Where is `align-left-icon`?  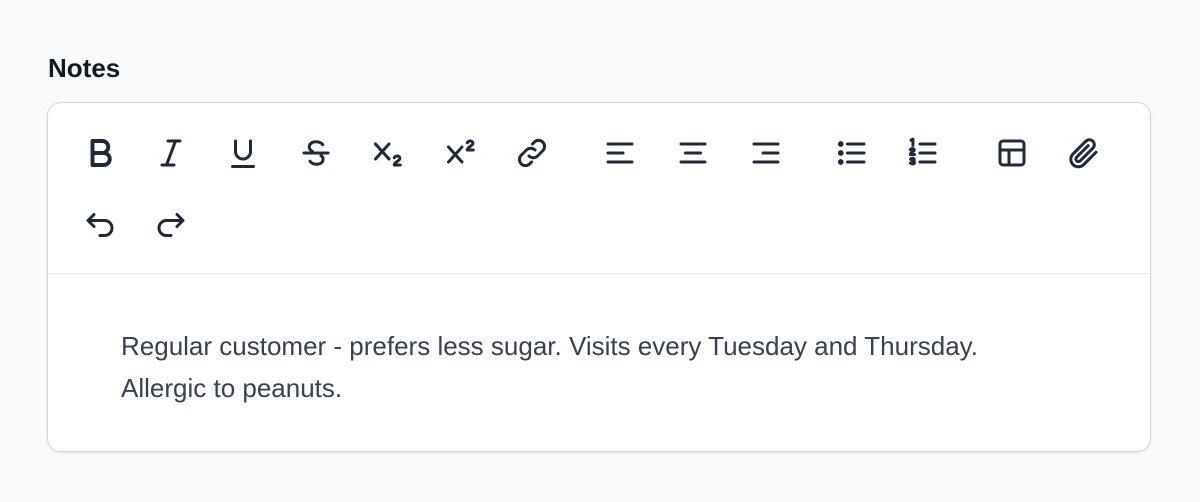
align-left-icon is located at coordinates (620, 153).